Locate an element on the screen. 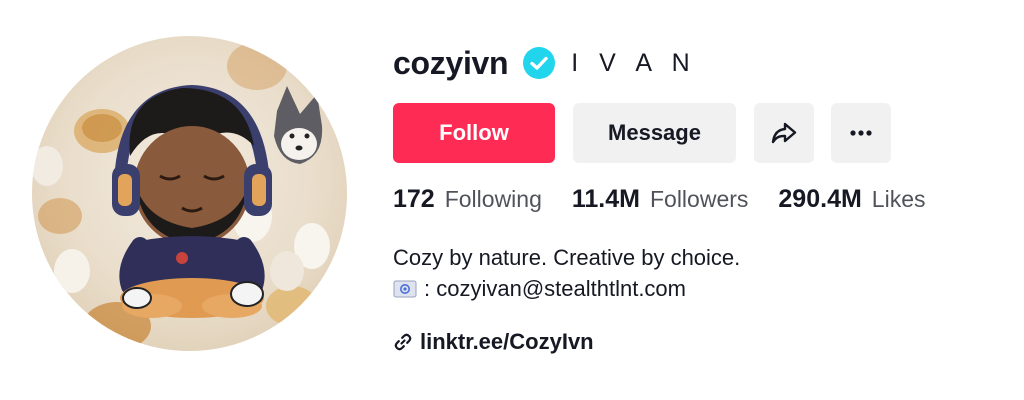  bio-line-2: : cozyivan@stealthtlnt.com is located at coordinates (693, 288).